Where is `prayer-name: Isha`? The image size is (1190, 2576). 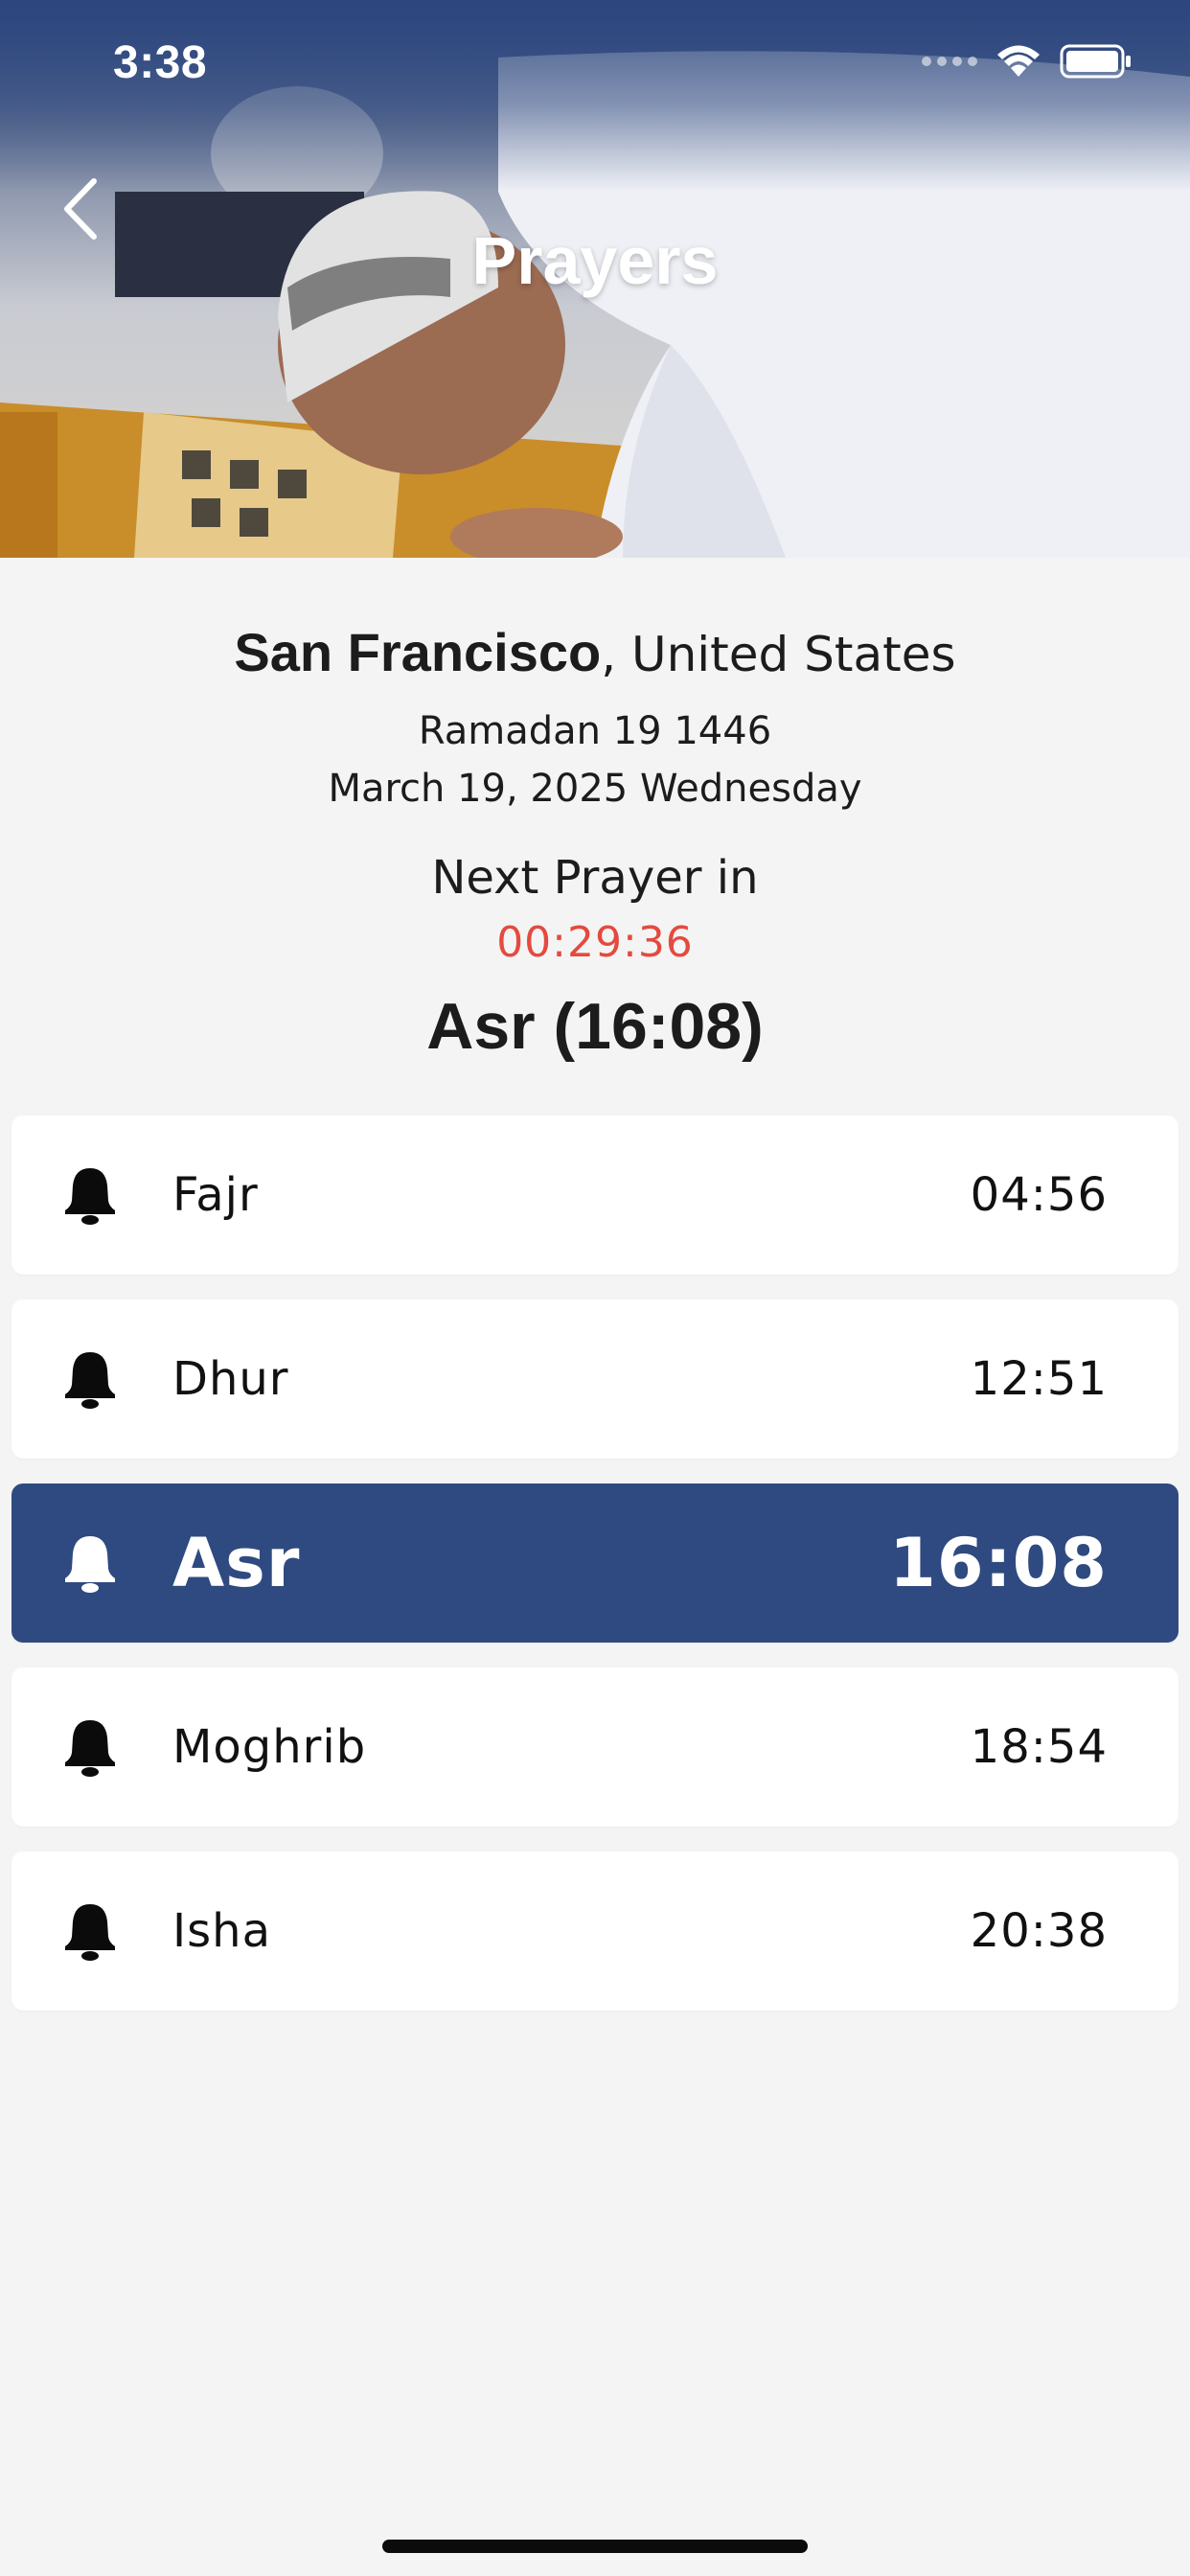
prayer-name: Isha is located at coordinates (222, 1931).